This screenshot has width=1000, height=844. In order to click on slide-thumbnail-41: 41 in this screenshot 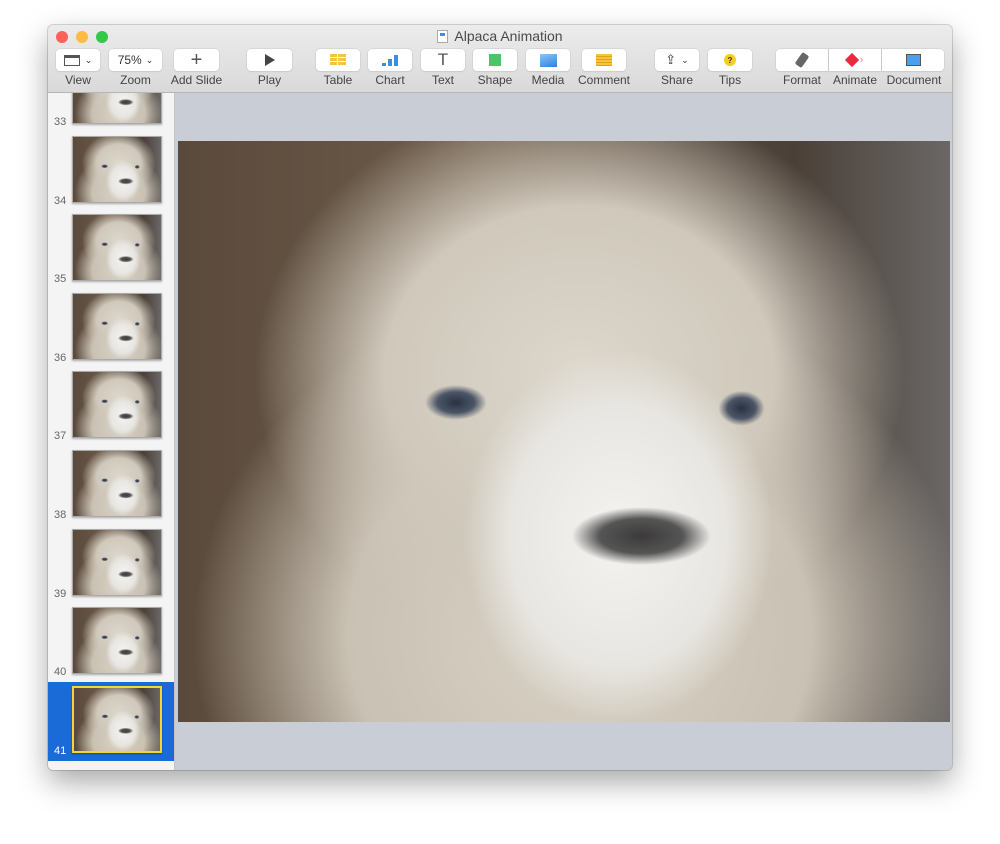, I will do `click(111, 721)`.